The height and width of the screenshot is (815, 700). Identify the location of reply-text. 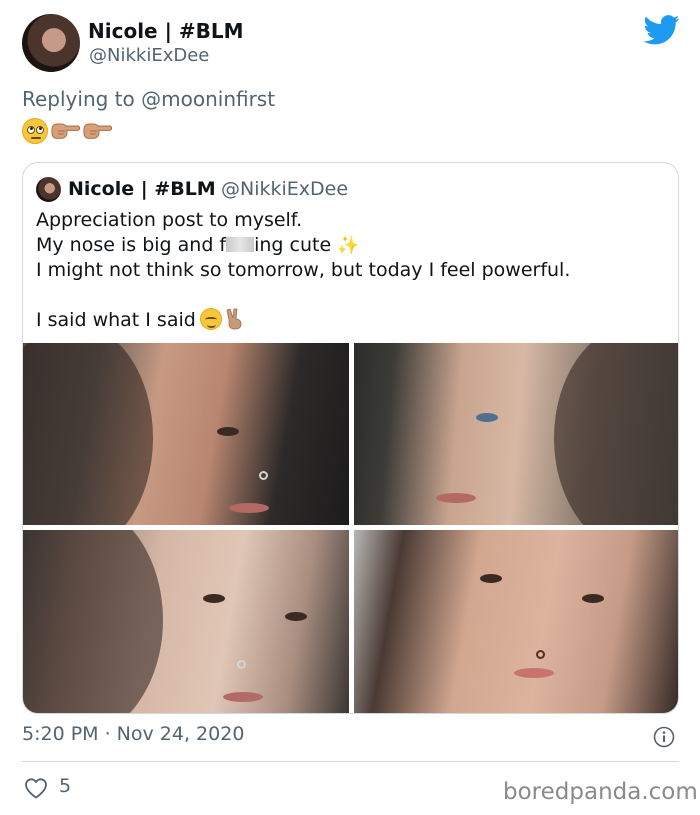
(67, 131).